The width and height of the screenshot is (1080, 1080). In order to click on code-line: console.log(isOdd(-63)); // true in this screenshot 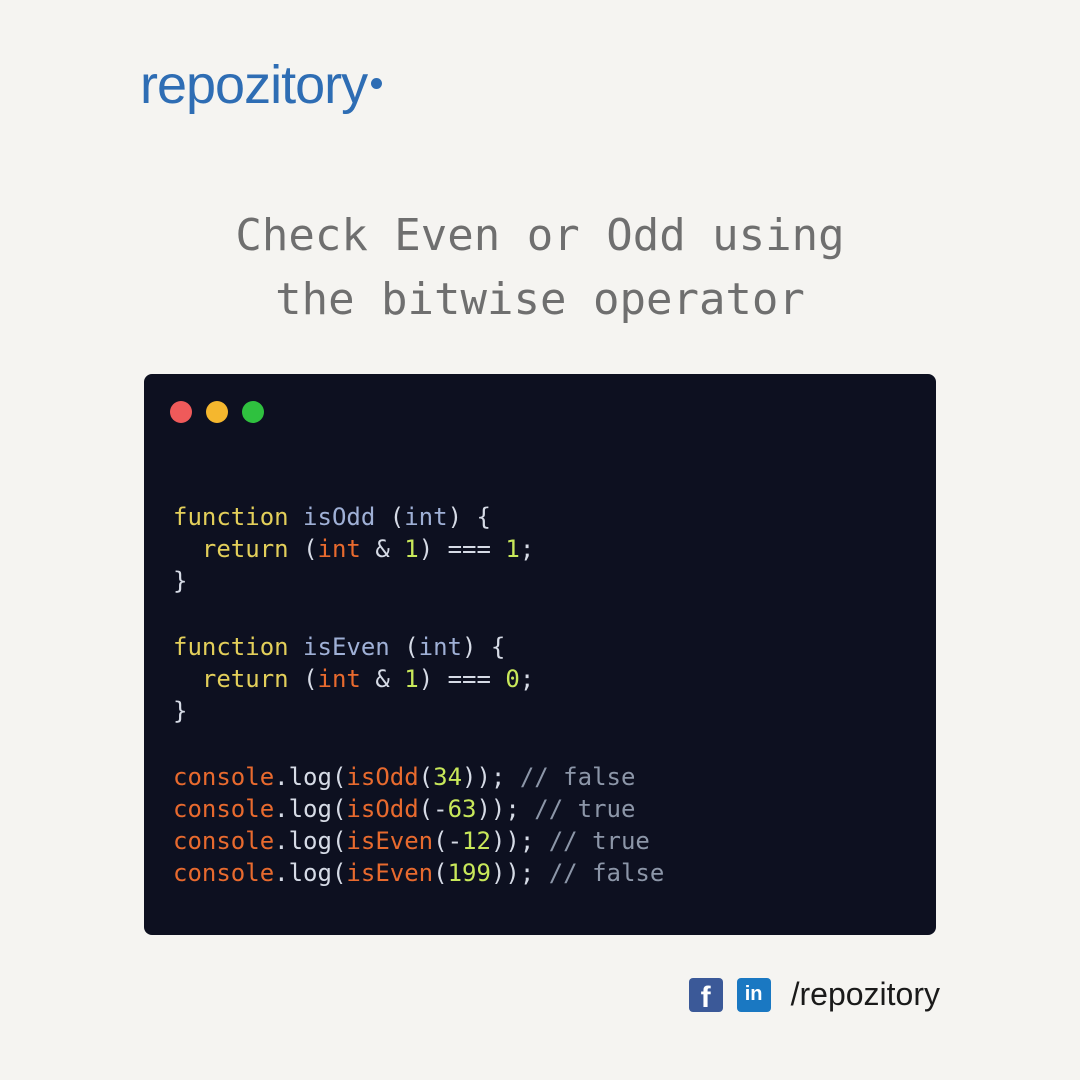, I will do `click(404, 809)`.